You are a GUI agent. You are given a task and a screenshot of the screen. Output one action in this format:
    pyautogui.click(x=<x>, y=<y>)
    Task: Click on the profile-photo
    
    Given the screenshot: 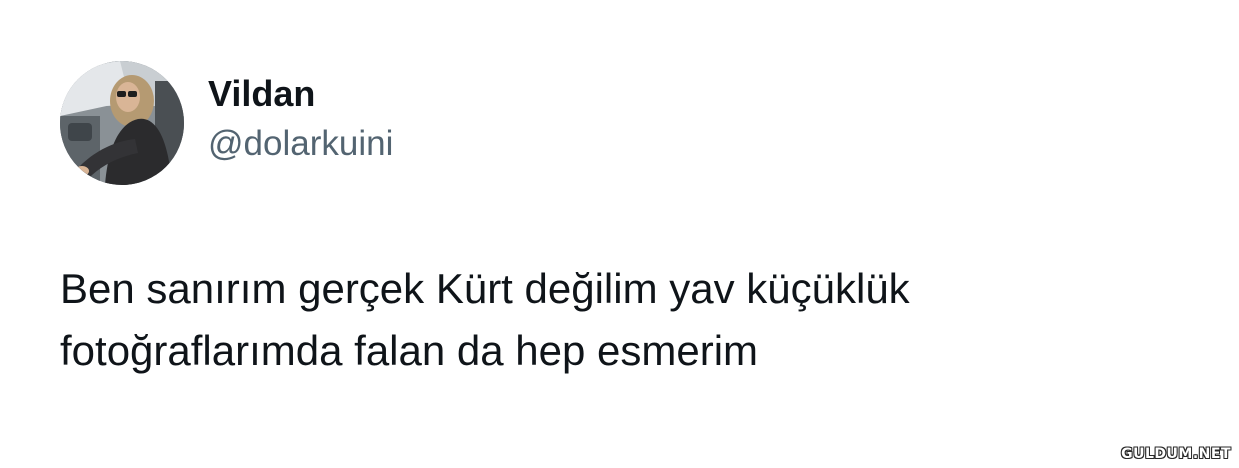 What is the action you would take?
    pyautogui.click(x=122, y=123)
    